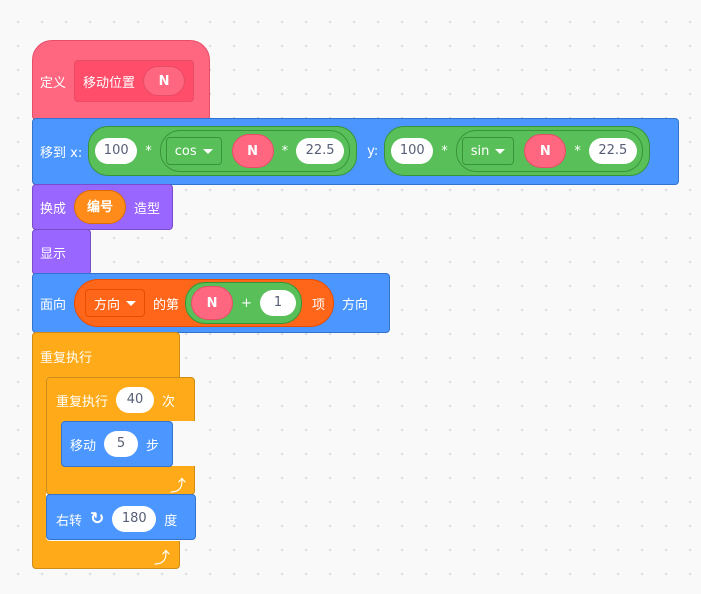 Image resolution: width=701 pixels, height=594 pixels. I want to click on index-expression: N + 1, so click(243, 303).